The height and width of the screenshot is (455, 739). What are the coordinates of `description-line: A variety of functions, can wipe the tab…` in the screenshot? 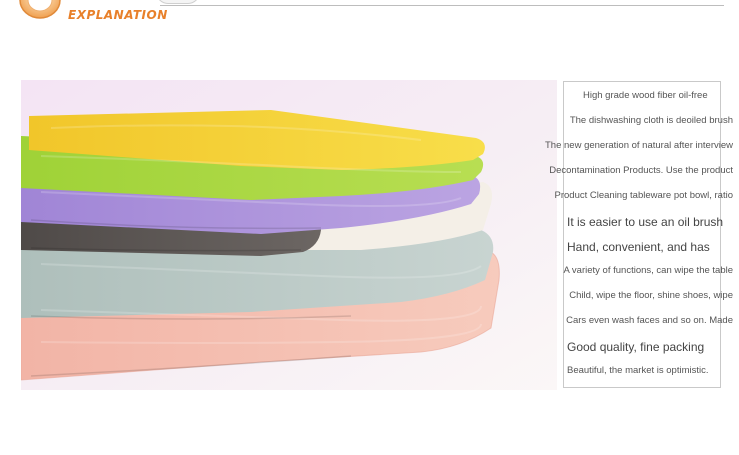 It's located at (648, 270).